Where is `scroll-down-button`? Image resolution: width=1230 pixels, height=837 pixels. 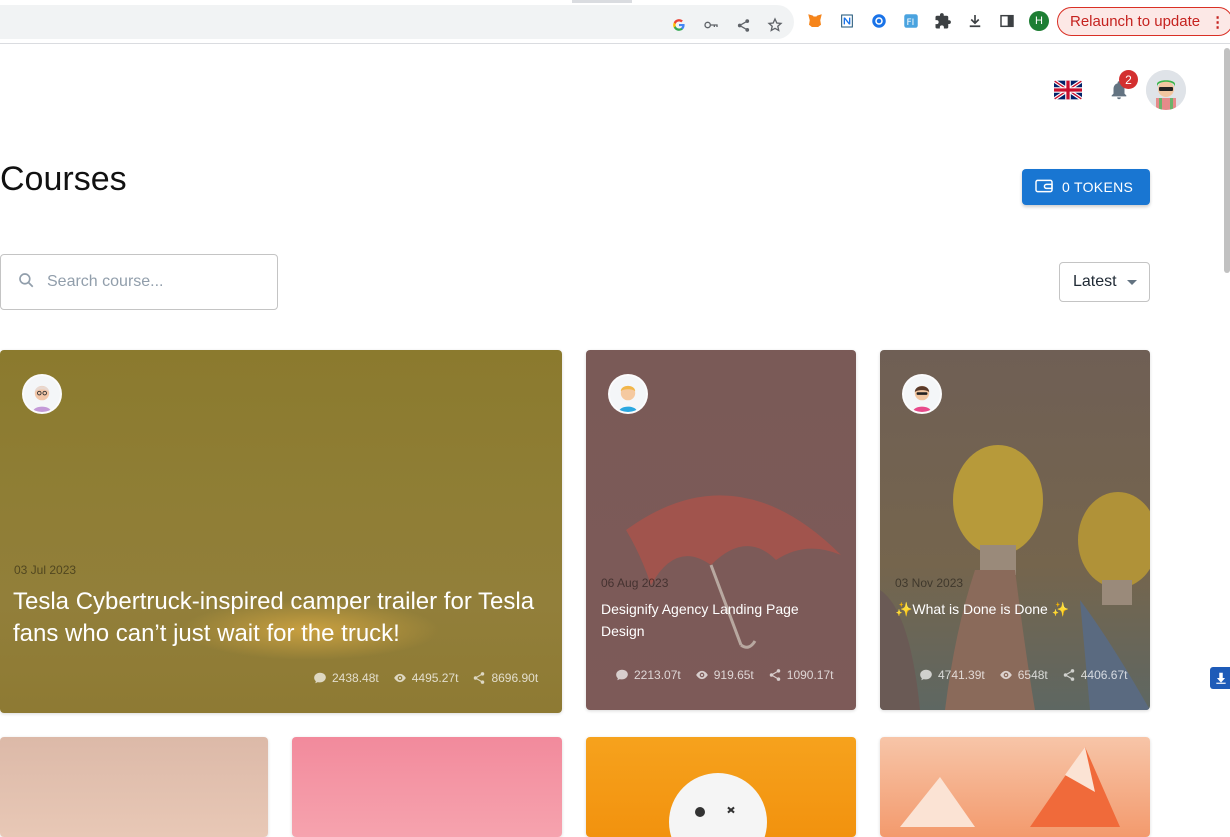 scroll-down-button is located at coordinates (1220, 678).